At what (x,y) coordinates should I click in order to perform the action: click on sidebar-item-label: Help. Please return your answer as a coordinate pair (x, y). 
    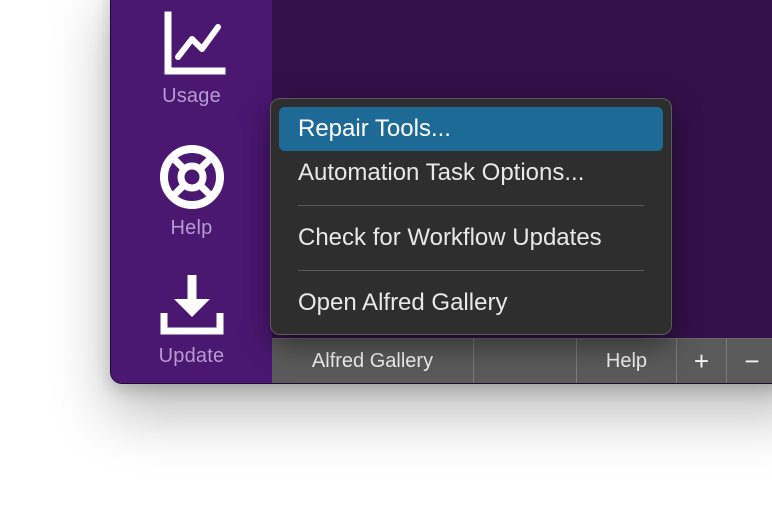
    Looking at the image, I should click on (191, 228).